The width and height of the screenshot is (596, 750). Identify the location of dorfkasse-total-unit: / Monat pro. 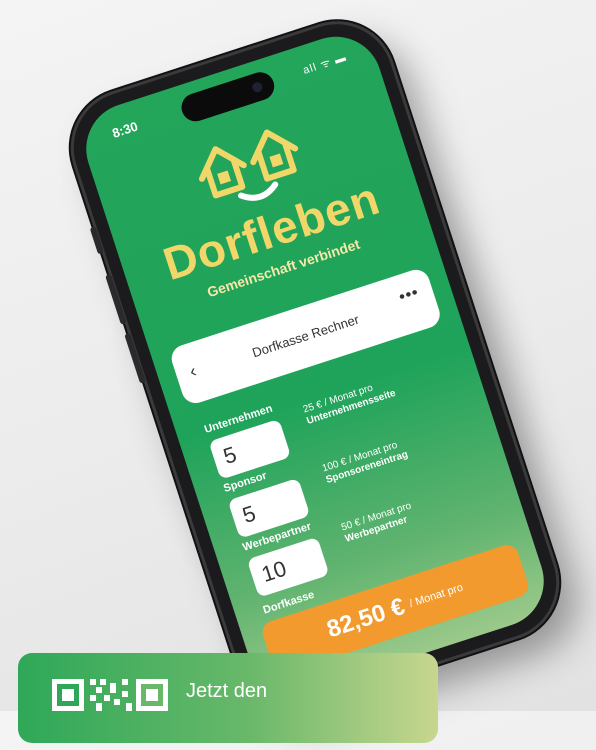
(436, 596).